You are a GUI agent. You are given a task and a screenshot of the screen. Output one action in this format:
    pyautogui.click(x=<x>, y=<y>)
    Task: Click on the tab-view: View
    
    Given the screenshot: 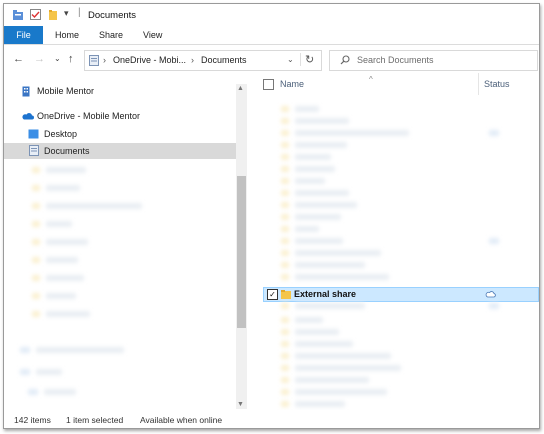 What is the action you would take?
    pyautogui.click(x=152, y=35)
    